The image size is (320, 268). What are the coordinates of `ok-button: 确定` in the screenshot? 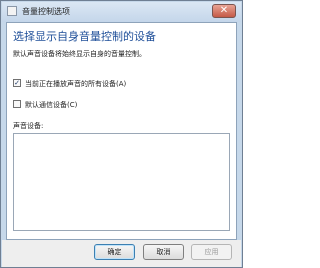 It's located at (114, 252).